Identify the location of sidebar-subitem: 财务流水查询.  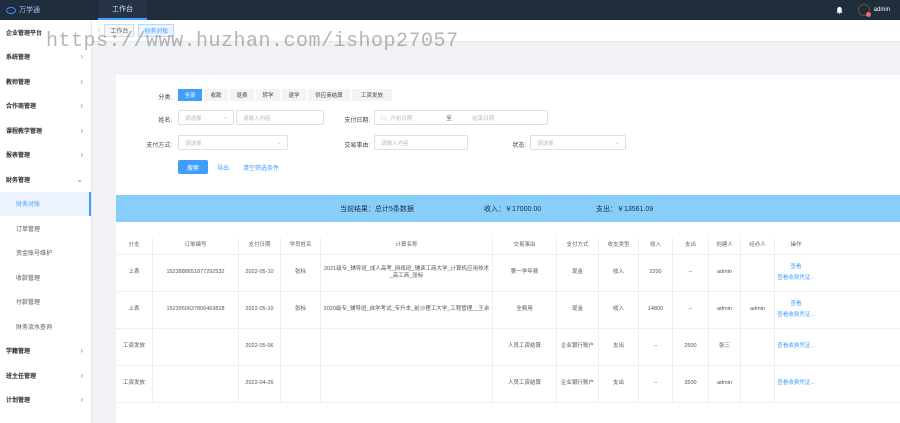
(45, 326).